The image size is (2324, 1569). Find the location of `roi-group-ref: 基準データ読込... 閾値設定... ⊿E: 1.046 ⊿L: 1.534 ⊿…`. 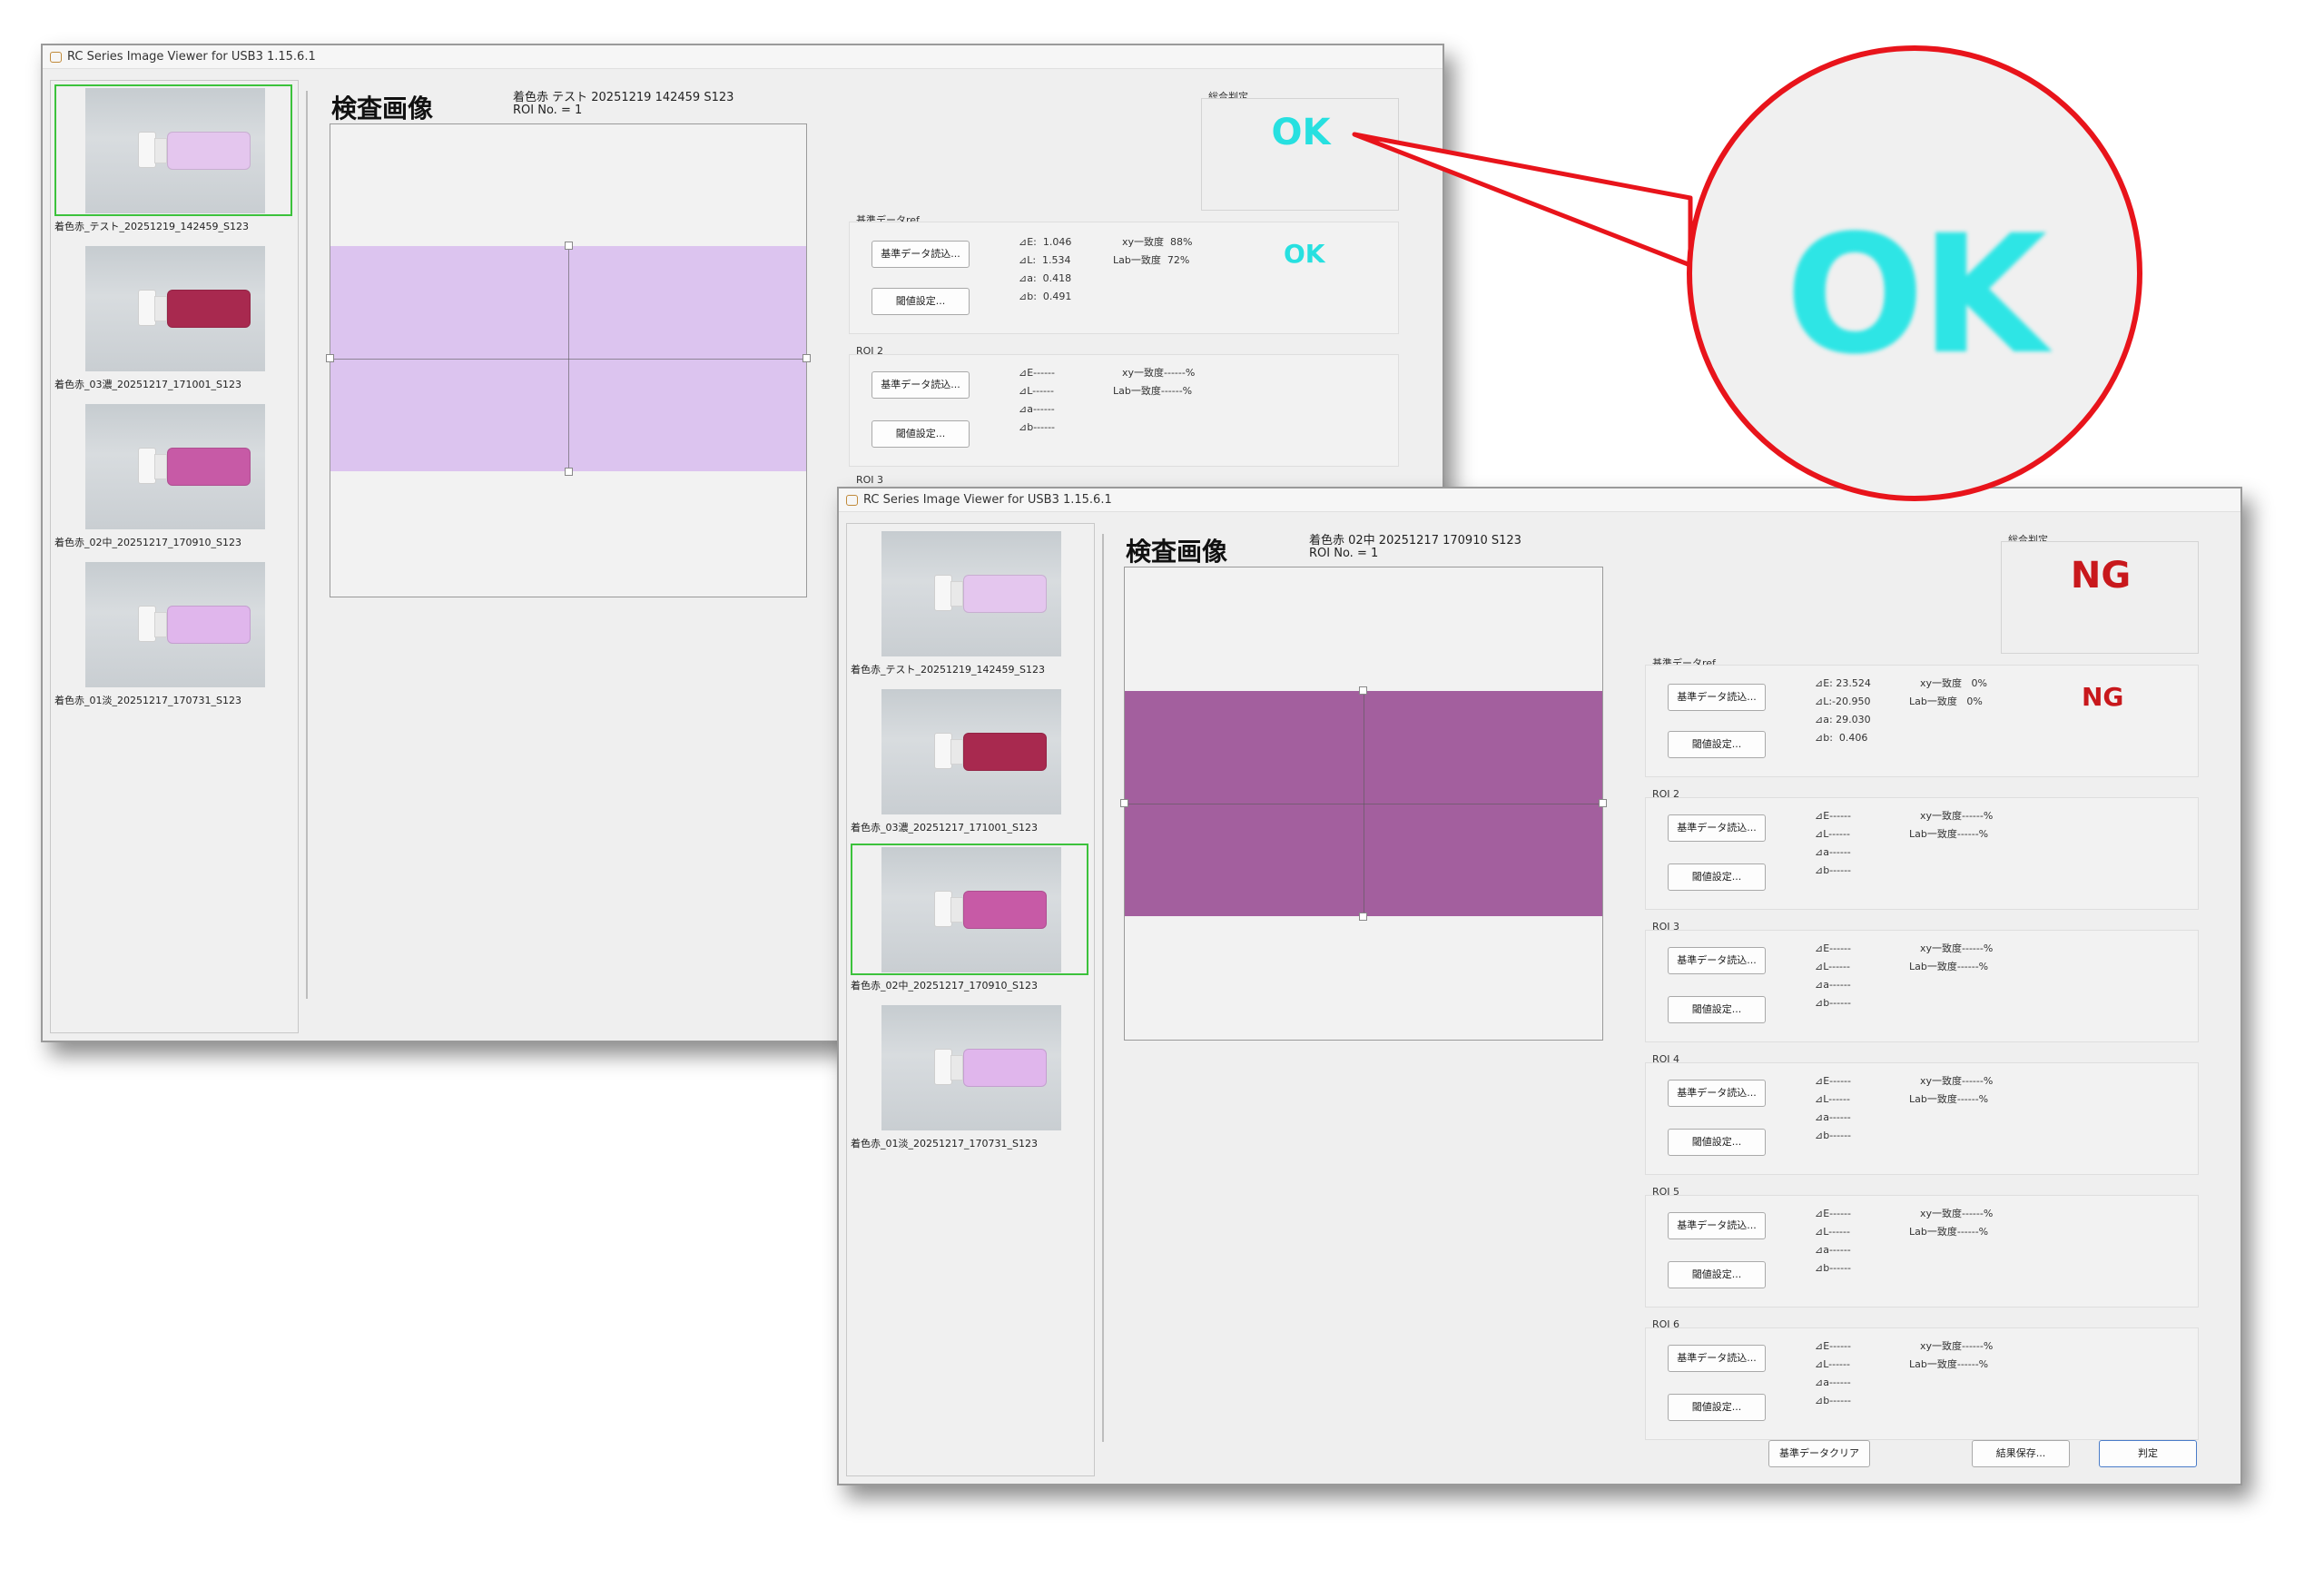

roi-group-ref: 基準データ読込... 閾値設定... ⊿E: 1.046 ⊿L: 1.534 ⊿… is located at coordinates (1124, 278).